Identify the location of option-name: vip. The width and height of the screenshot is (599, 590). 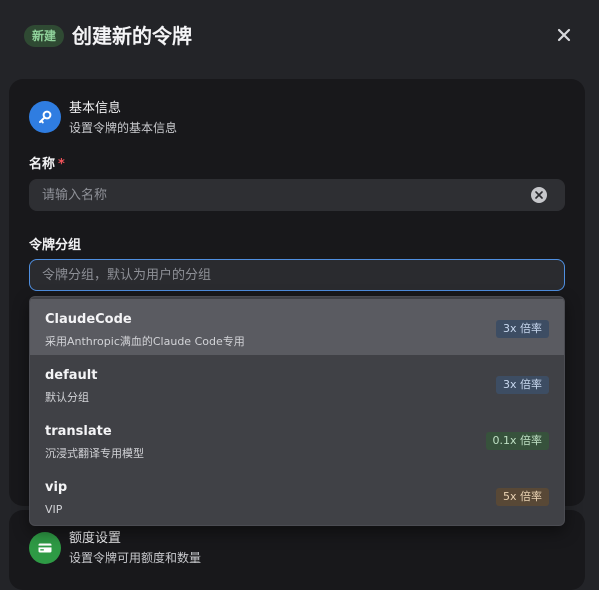
(56, 487).